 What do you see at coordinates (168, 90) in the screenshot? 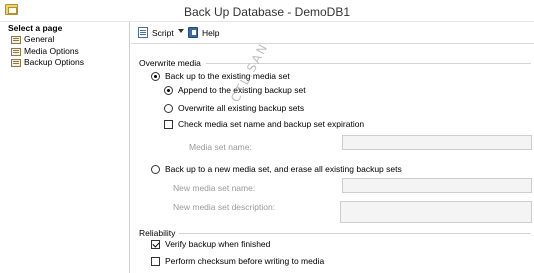
I see `append-backup-set-radio` at bounding box center [168, 90].